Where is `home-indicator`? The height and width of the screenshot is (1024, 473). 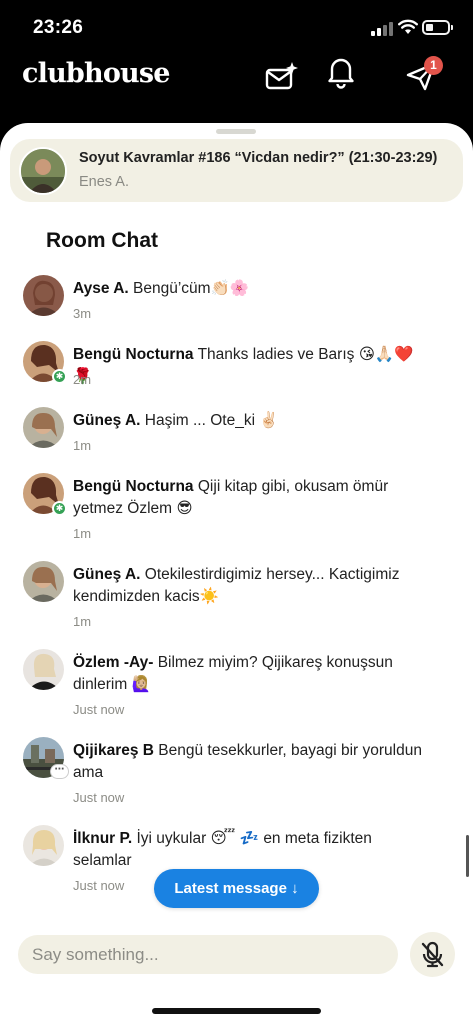 home-indicator is located at coordinates (236, 1011).